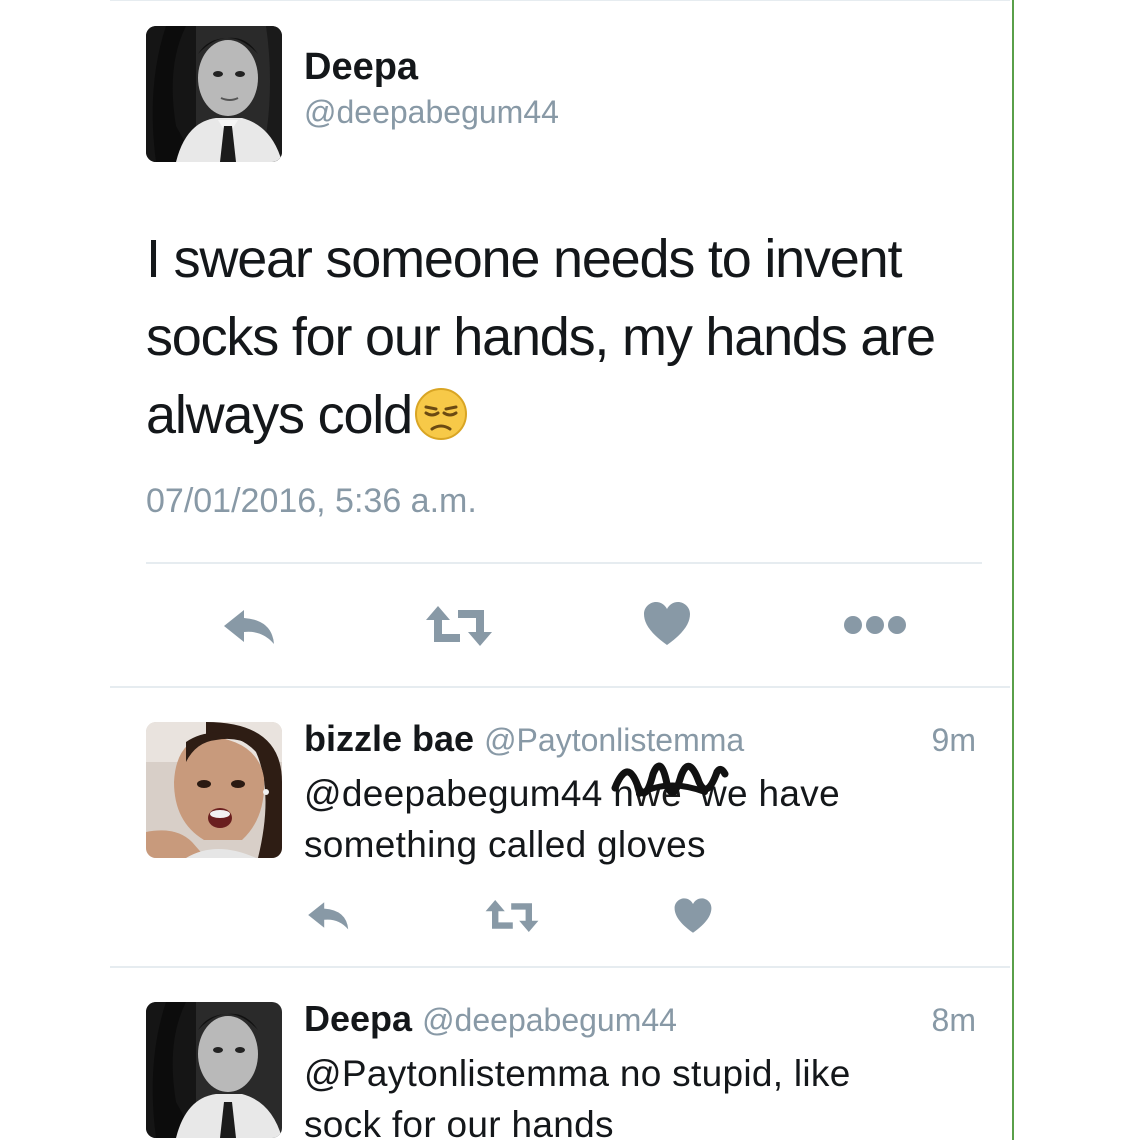 This screenshot has width=1125, height=1140. Describe the element at coordinates (389, 738) in the screenshot. I see `reply-author-name: bizzle bae` at that location.